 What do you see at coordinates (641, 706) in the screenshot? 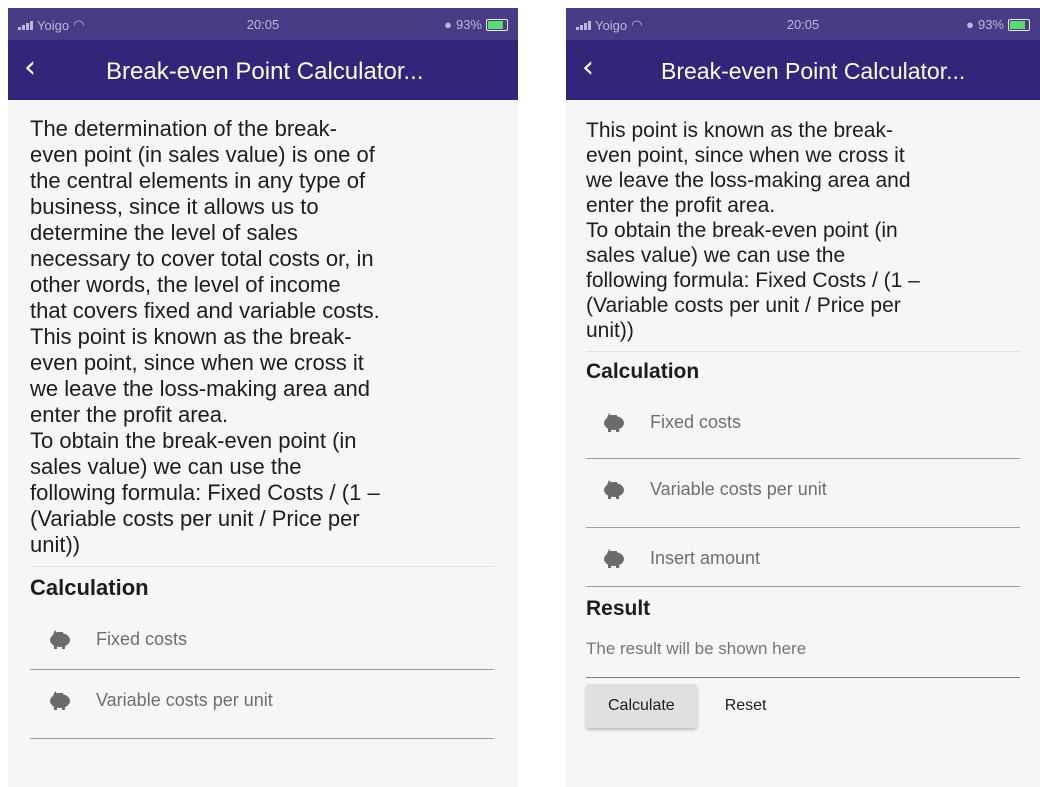
I see `calculate-button: Calculate` at bounding box center [641, 706].